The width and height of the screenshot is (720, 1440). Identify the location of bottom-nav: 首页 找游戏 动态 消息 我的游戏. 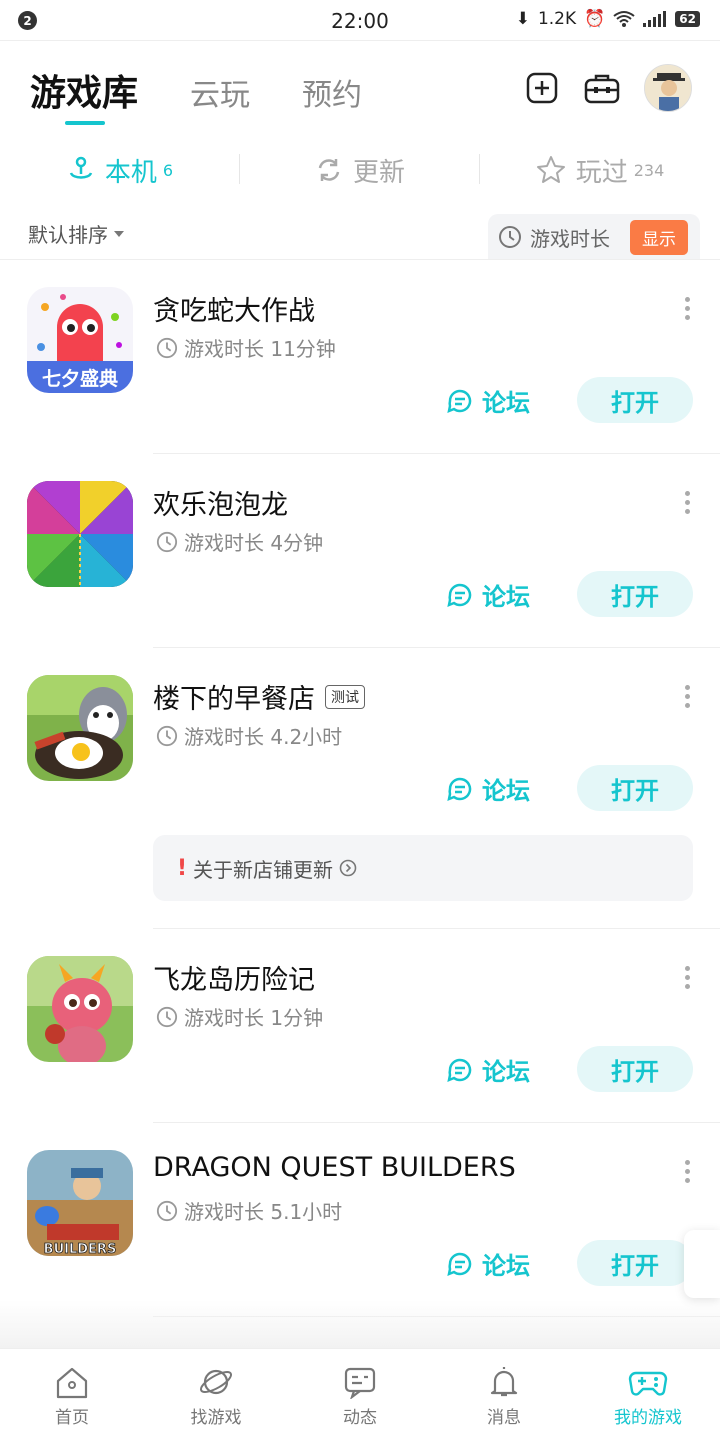
(360, 1394).